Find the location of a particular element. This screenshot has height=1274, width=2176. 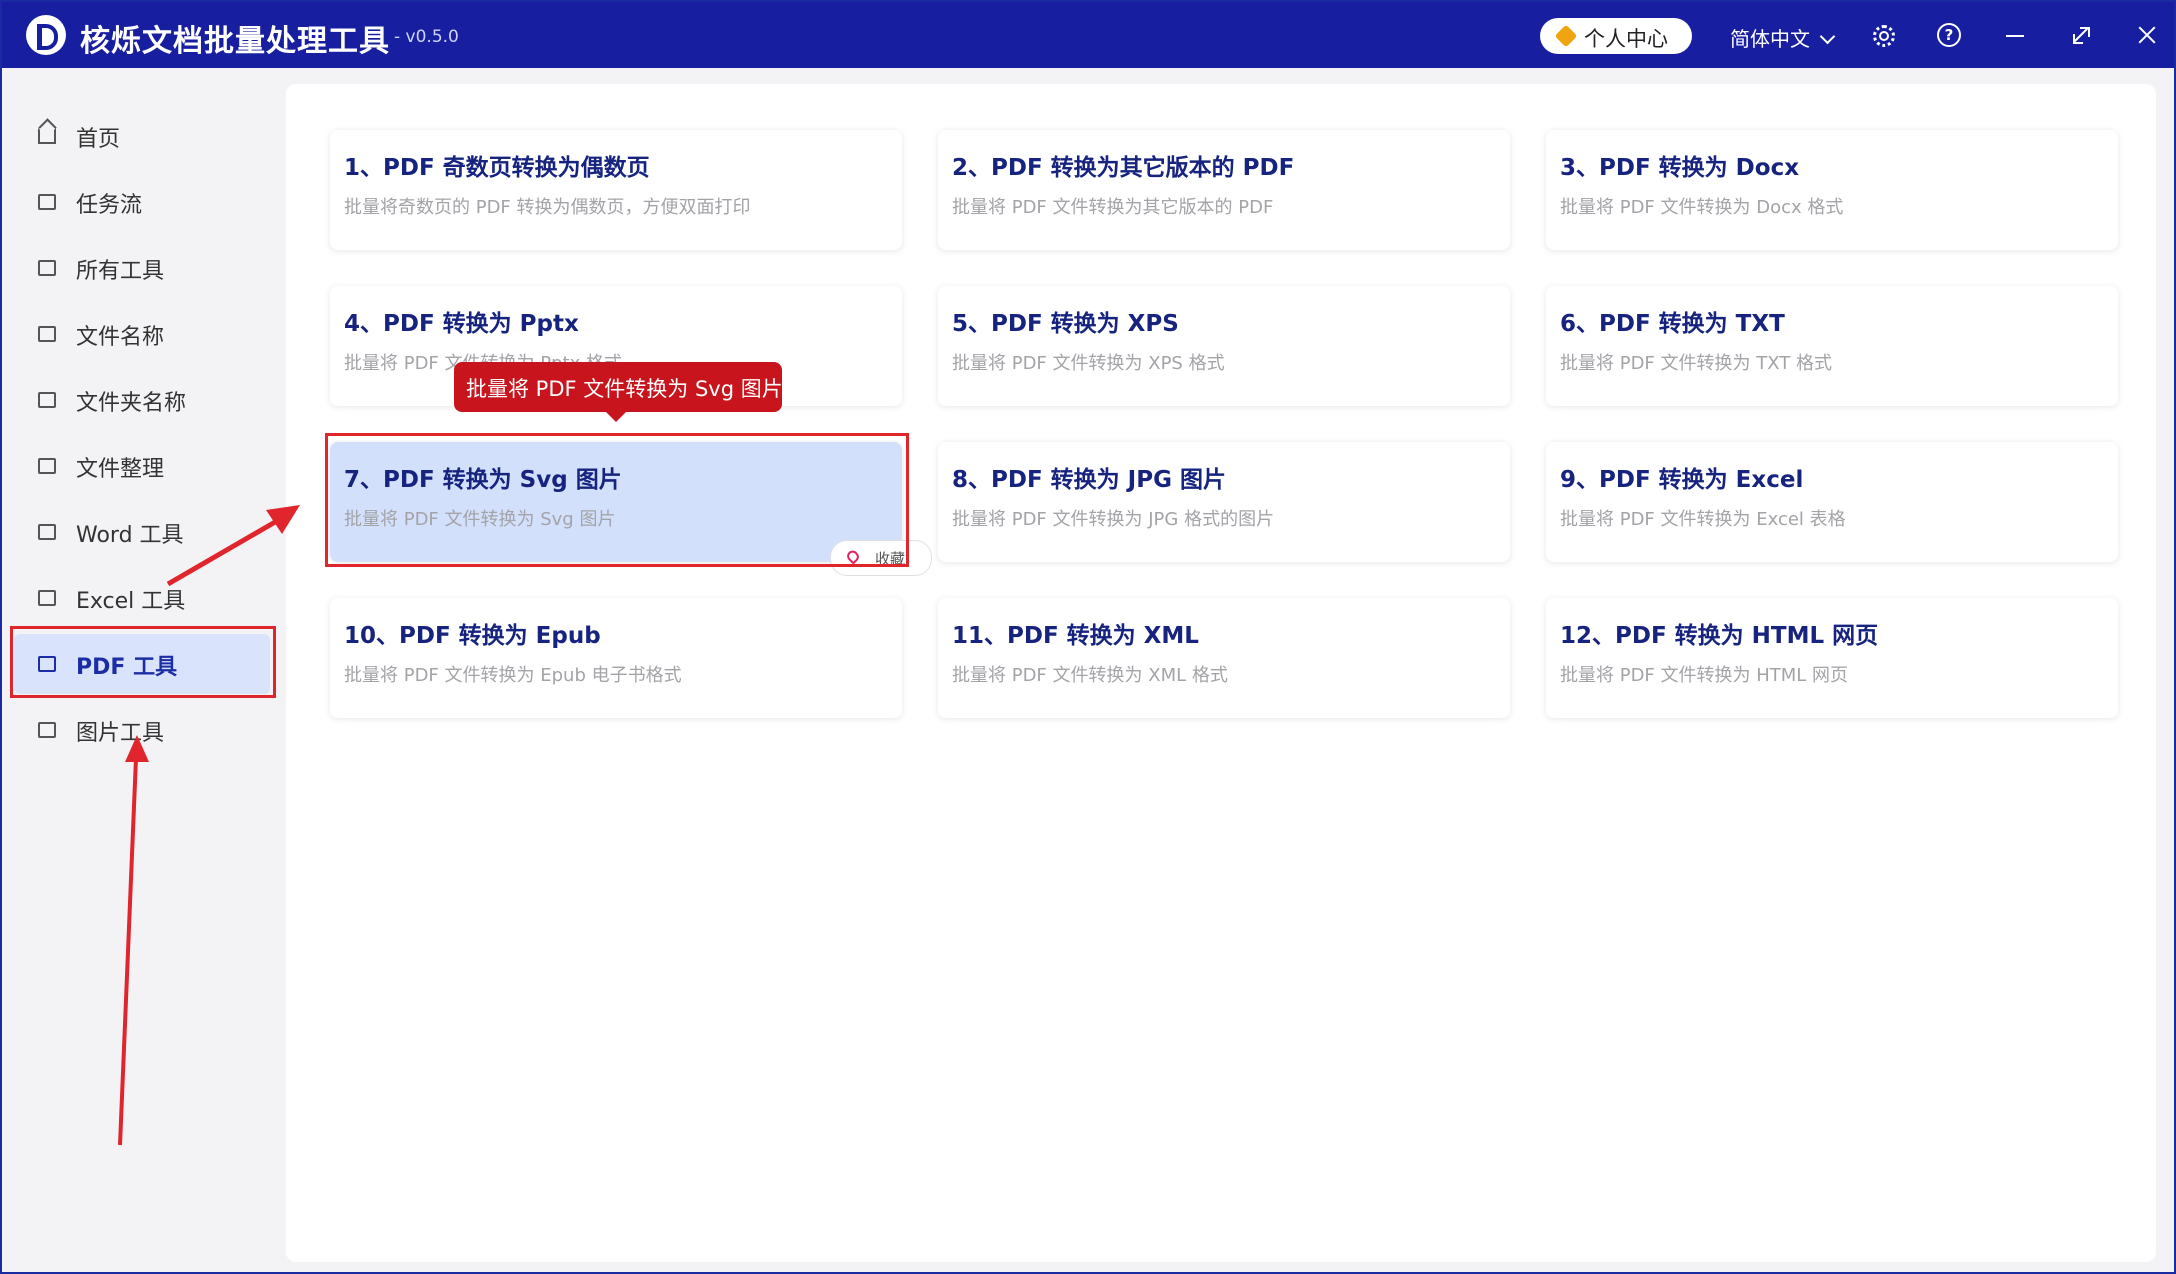

maximize-icon is located at coordinates (2081, 35).